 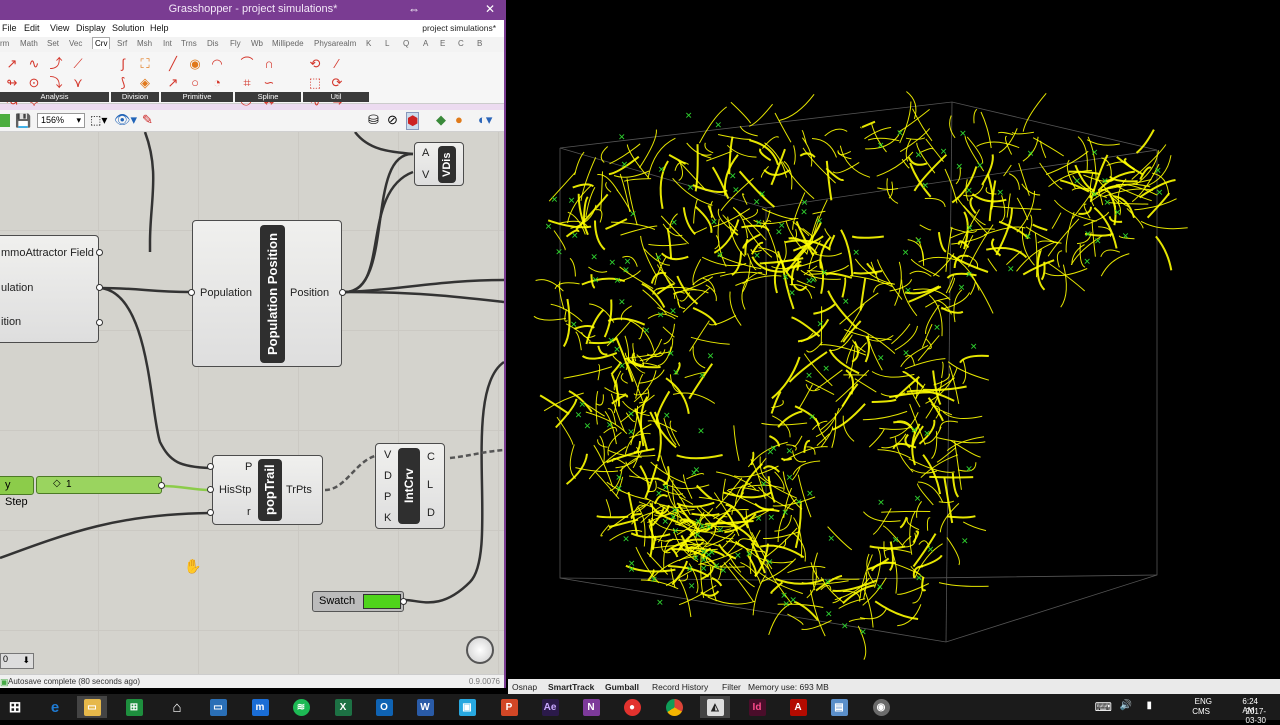 What do you see at coordinates (128, 28) in the screenshot?
I see `menu-solution: Solution` at bounding box center [128, 28].